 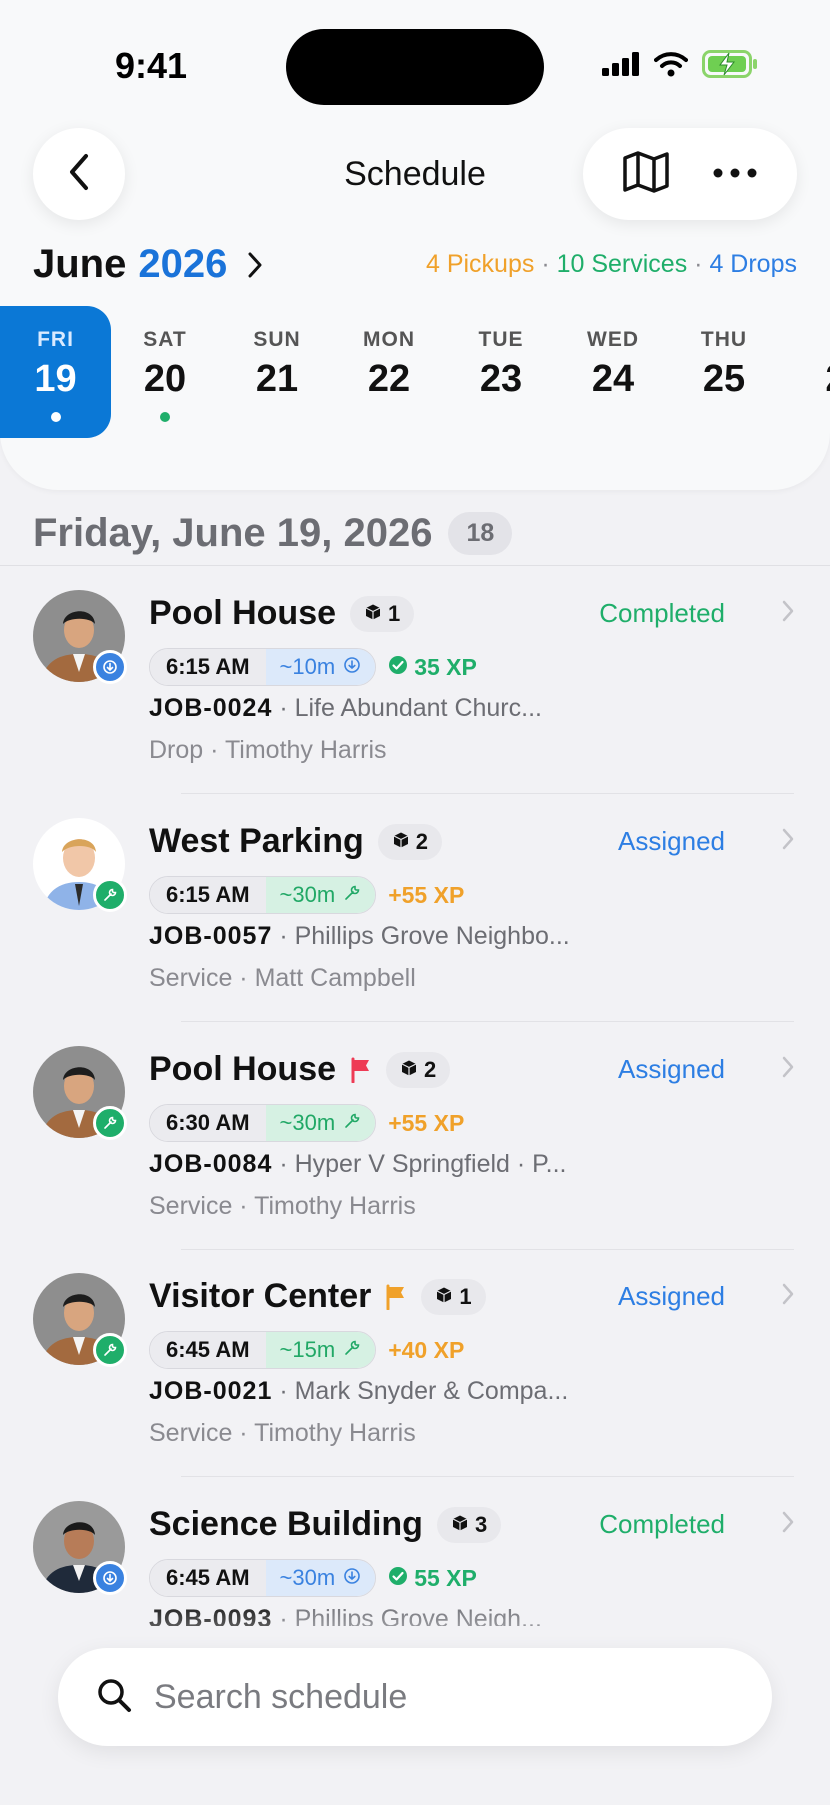 What do you see at coordinates (735, 174) in the screenshot?
I see `more-button` at bounding box center [735, 174].